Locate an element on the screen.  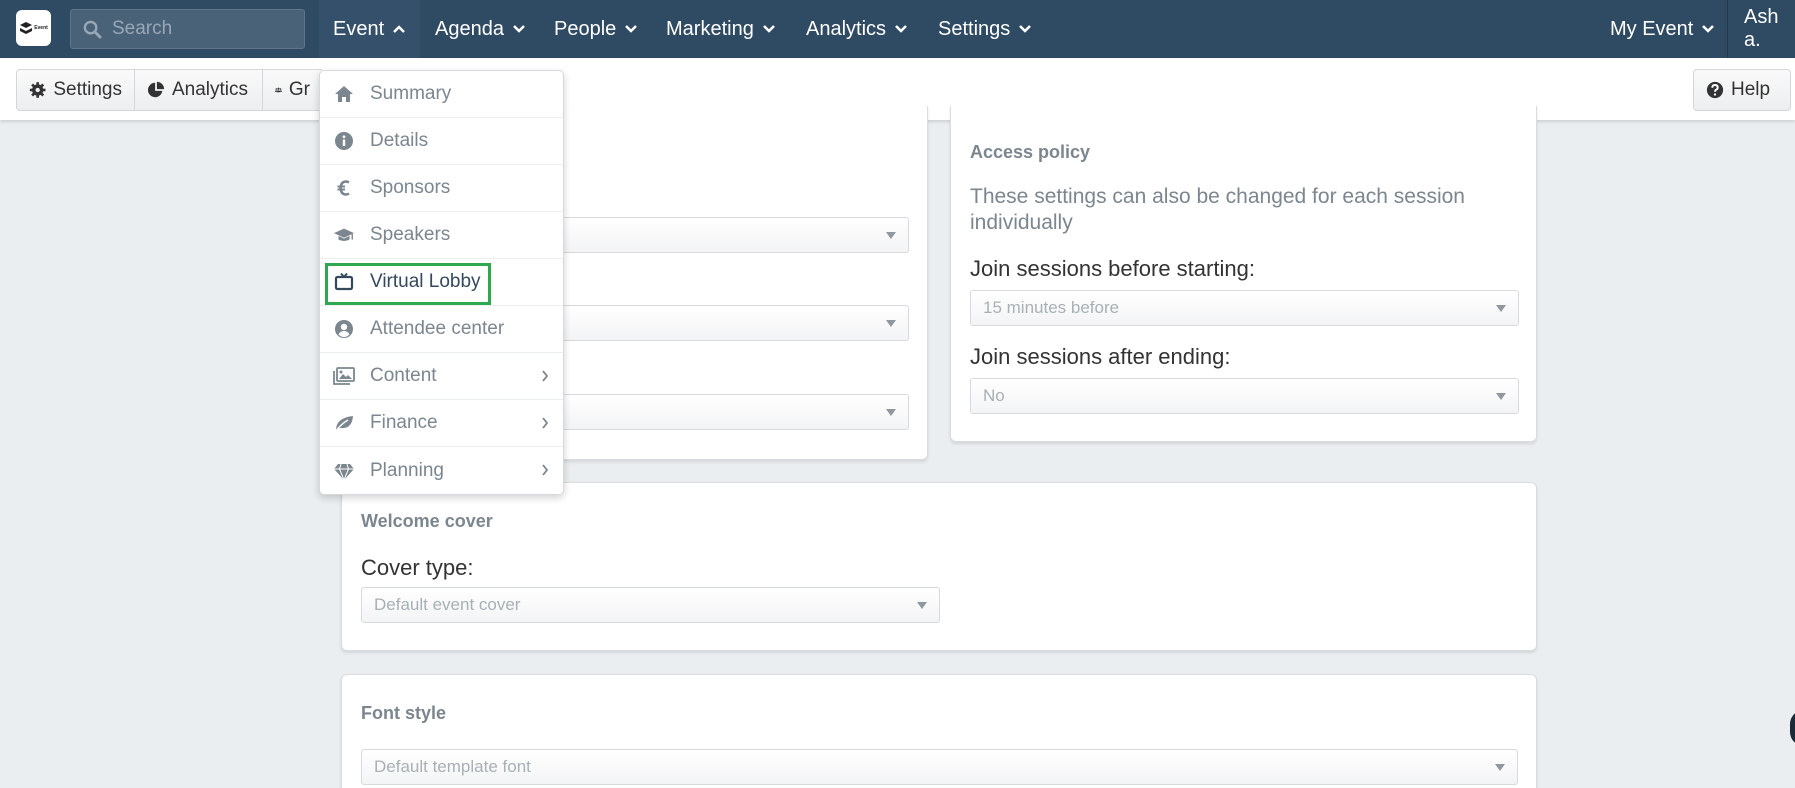
nav-settings: Settings is located at coordinates (985, 29).